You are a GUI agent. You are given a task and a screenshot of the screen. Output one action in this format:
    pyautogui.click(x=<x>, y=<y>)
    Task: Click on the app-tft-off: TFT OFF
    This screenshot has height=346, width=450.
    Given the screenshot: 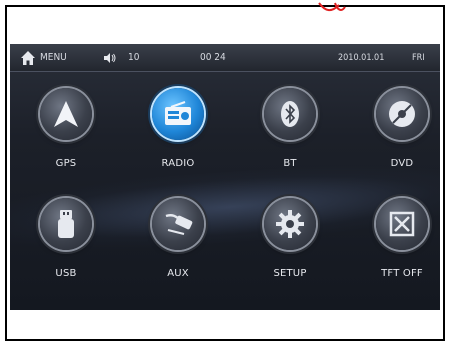 What is the action you would take?
    pyautogui.click(x=398, y=243)
    